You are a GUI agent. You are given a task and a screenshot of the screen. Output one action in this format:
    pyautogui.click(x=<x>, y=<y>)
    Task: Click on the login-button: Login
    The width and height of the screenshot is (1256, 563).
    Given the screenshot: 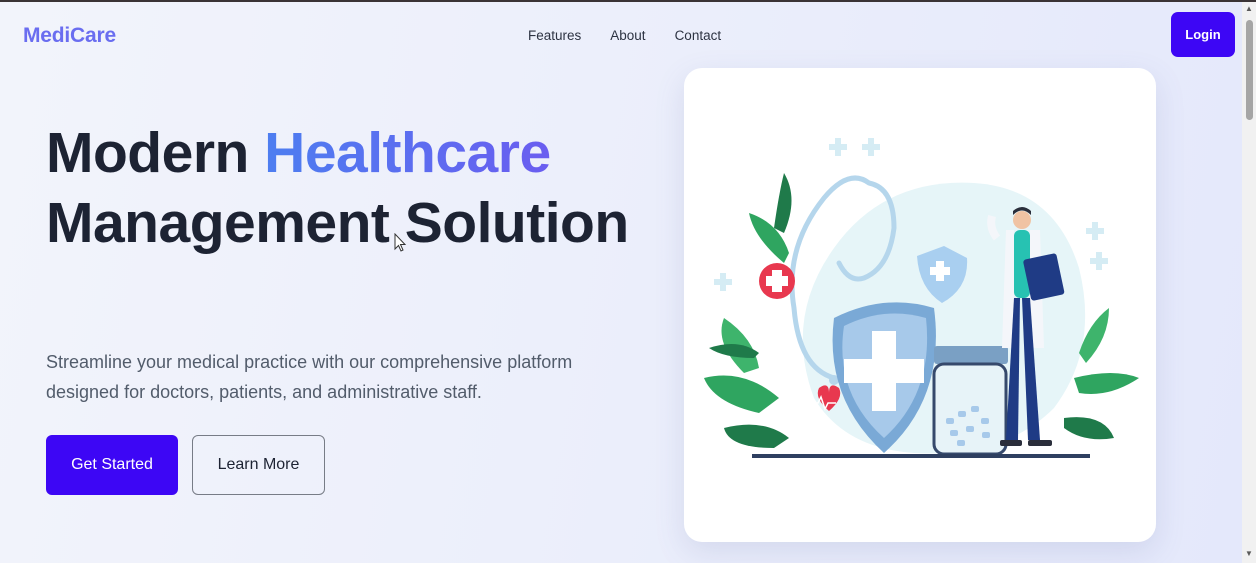 What is the action you would take?
    pyautogui.click(x=1203, y=34)
    